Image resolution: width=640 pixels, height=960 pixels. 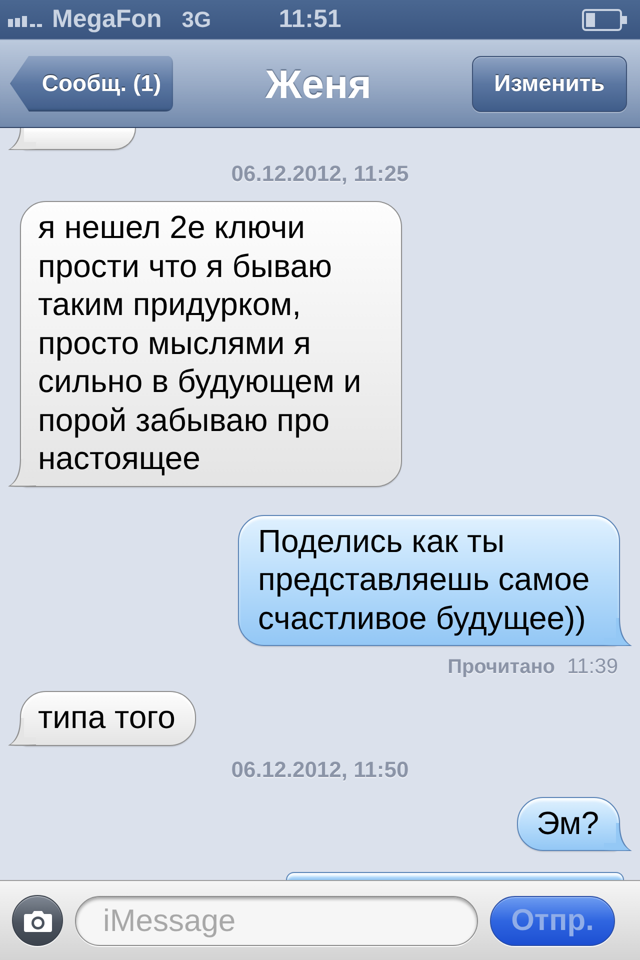 What do you see at coordinates (107, 19) in the screenshot?
I see `carrier-name: MegaFon` at bounding box center [107, 19].